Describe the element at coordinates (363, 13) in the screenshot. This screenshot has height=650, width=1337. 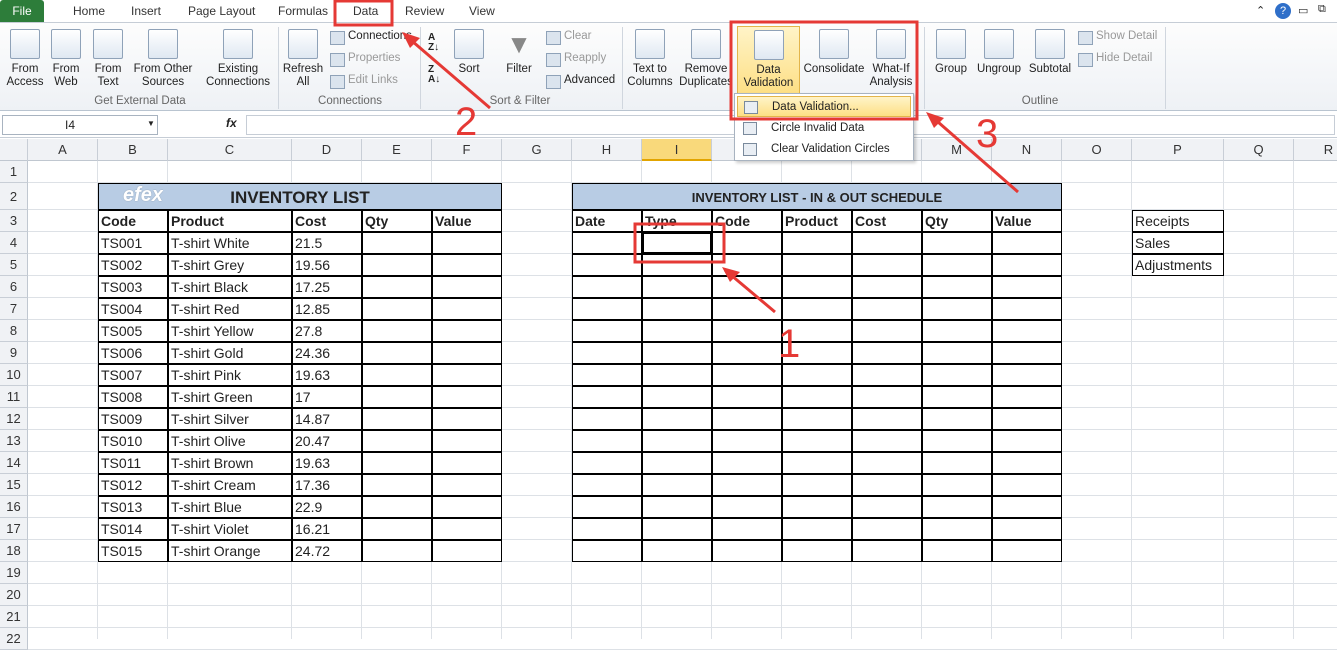
I see `highlight-data-tab` at that location.